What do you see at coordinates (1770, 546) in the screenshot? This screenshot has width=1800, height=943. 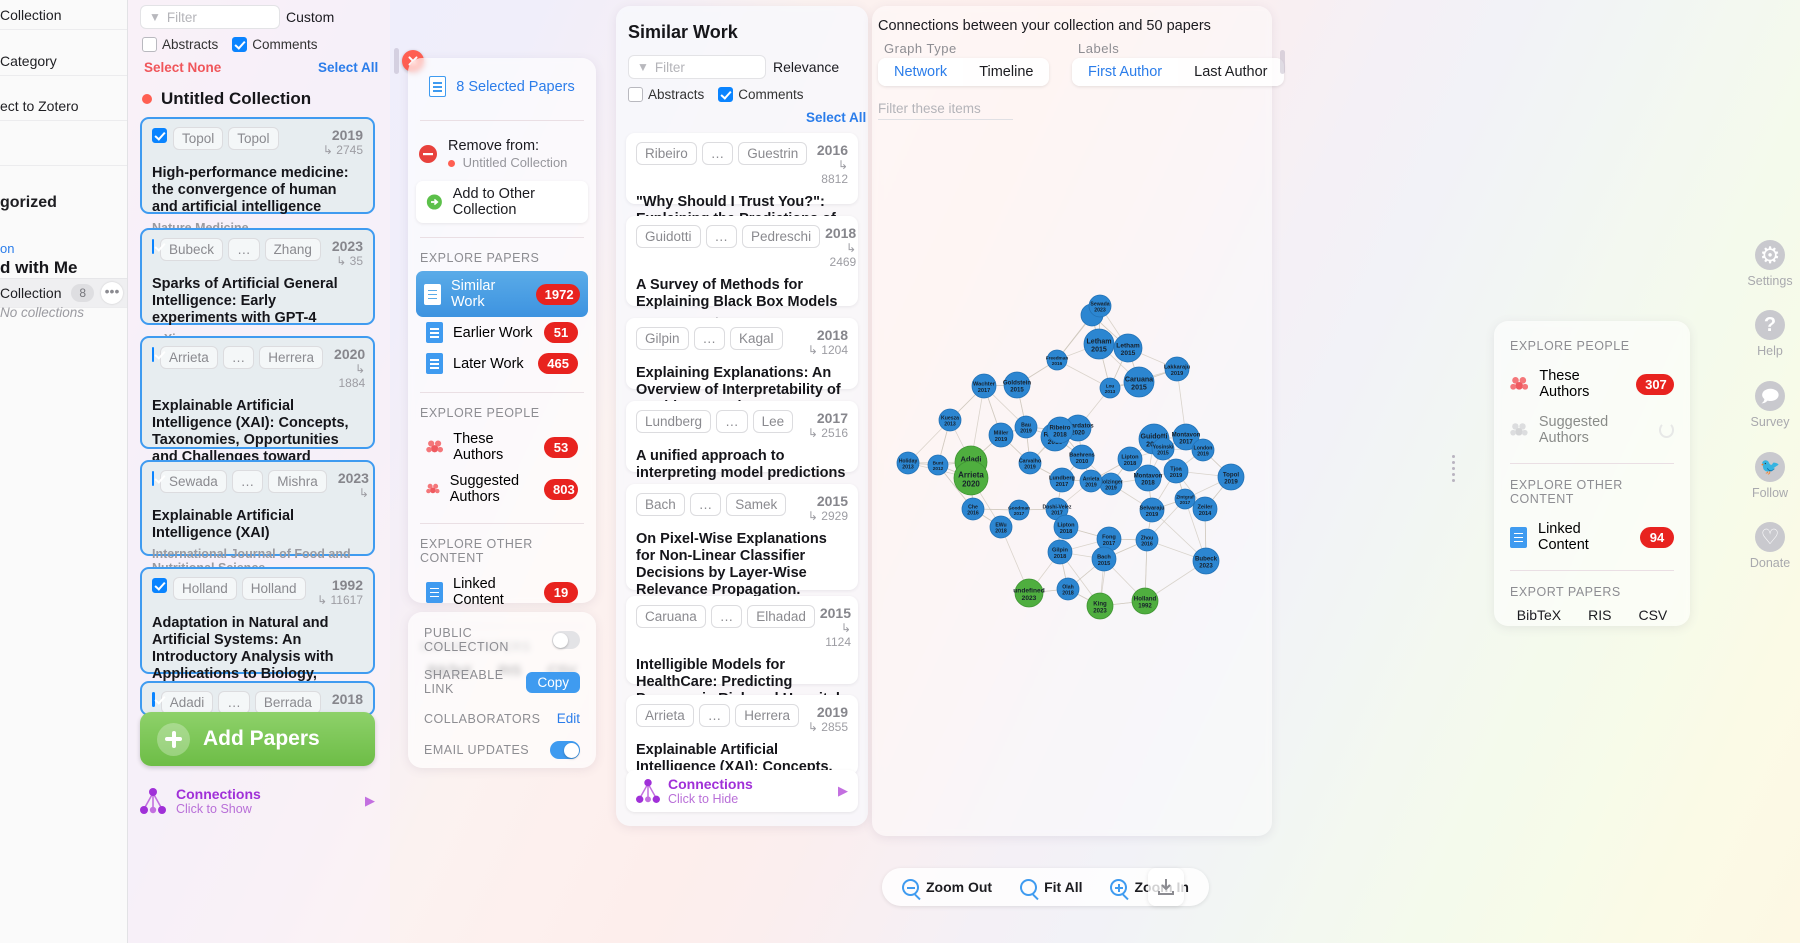 I see `rail-item-donate: Donate` at bounding box center [1770, 546].